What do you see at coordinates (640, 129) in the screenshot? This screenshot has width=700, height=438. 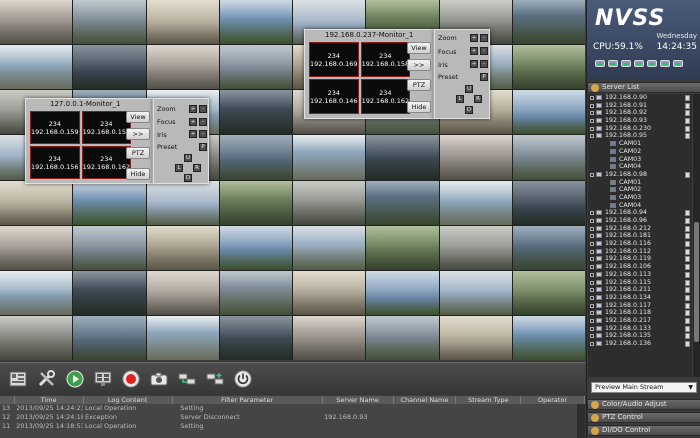 I see `tree-server-item: 192.168.0.230` at bounding box center [640, 129].